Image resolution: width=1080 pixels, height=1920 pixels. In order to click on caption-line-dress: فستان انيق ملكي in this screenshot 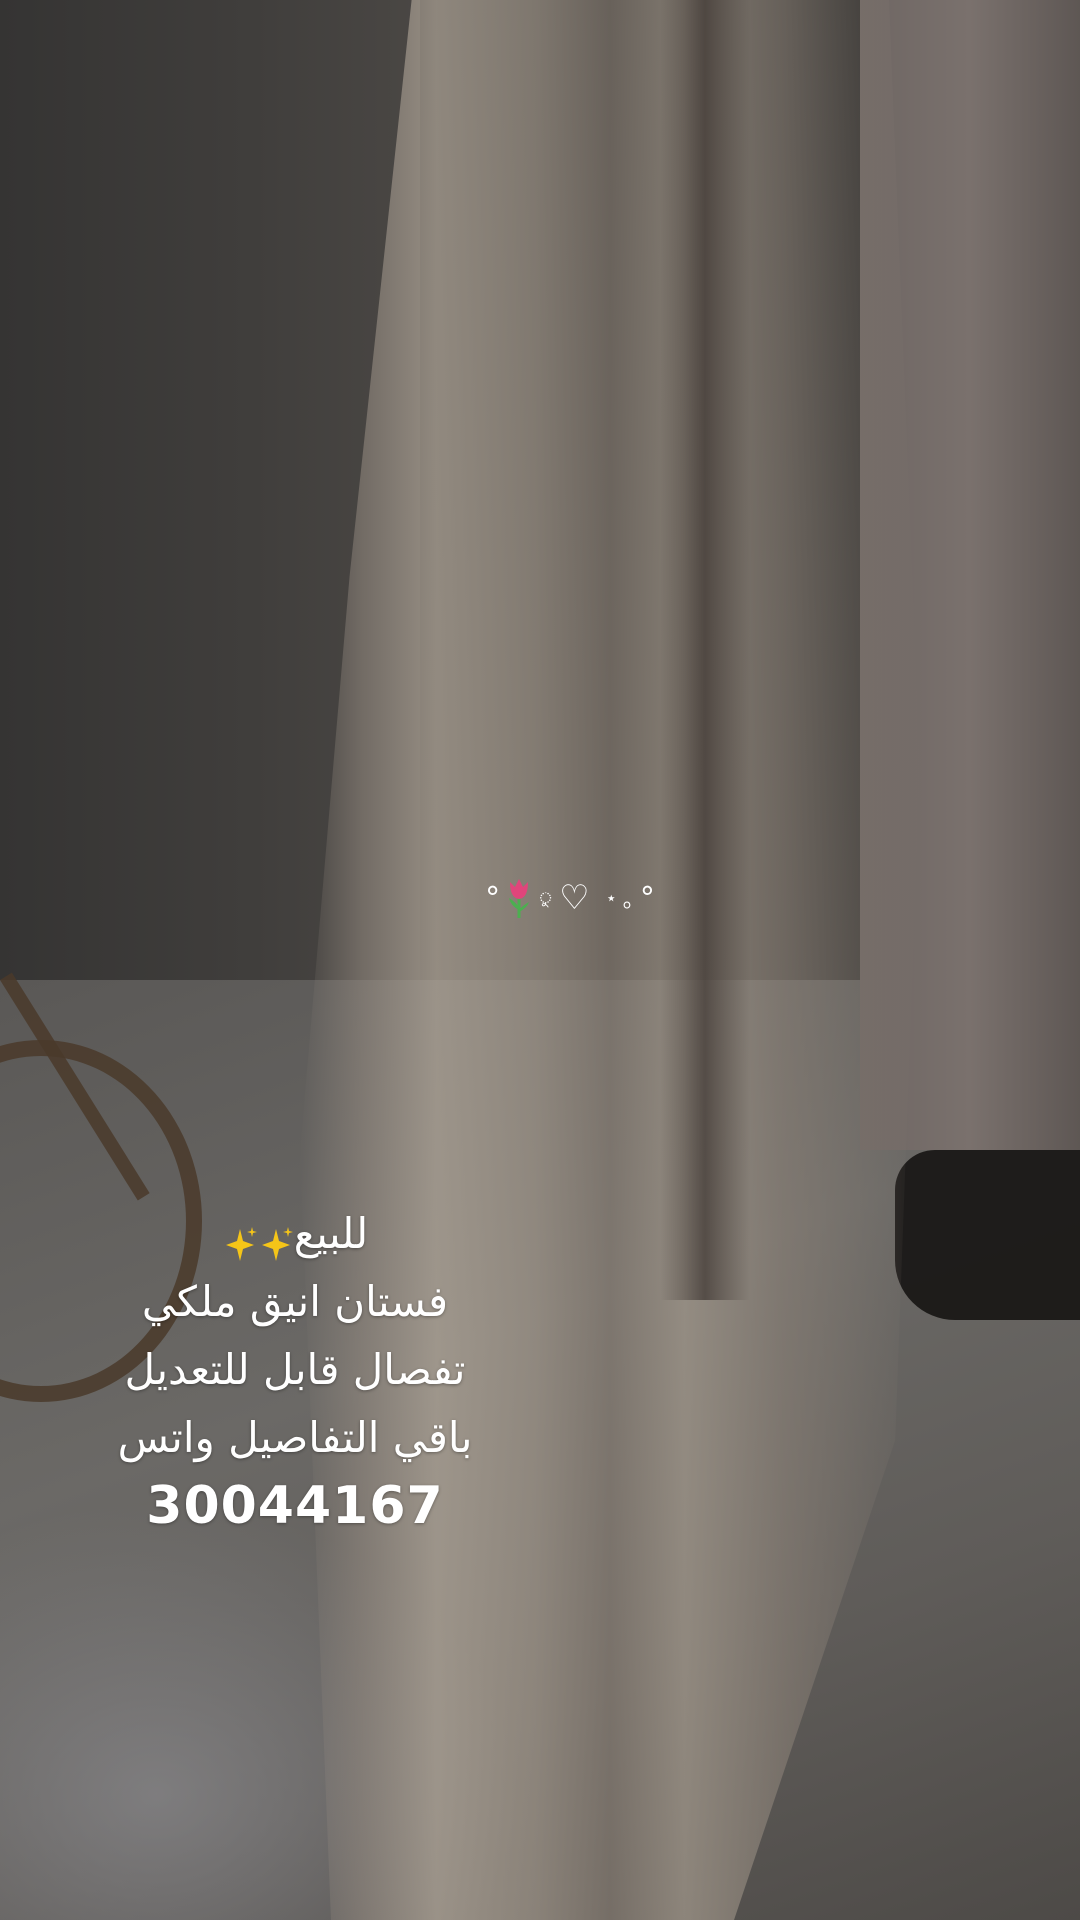, I will do `click(295, 1301)`.